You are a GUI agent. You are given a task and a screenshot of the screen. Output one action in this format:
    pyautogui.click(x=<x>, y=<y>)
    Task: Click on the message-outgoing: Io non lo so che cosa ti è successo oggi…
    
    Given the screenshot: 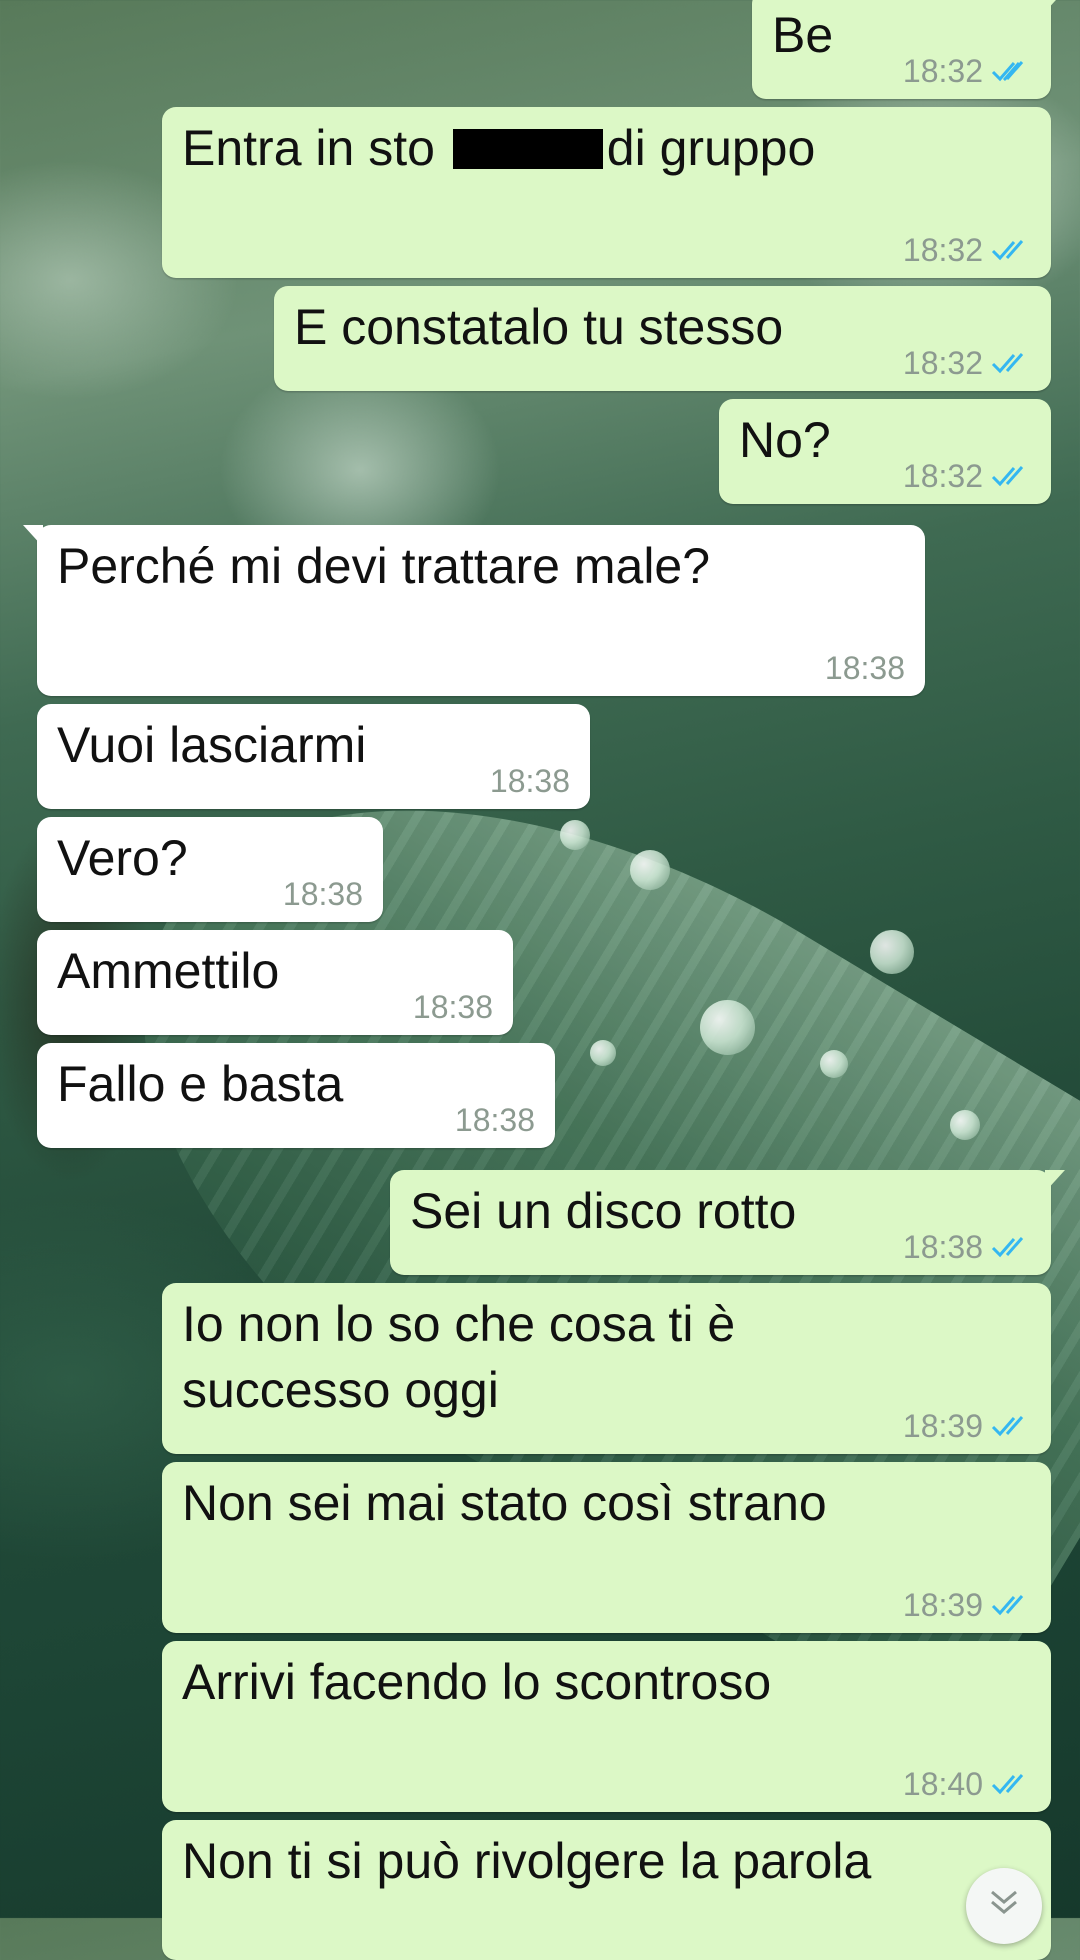 What is the action you would take?
    pyautogui.click(x=606, y=1368)
    